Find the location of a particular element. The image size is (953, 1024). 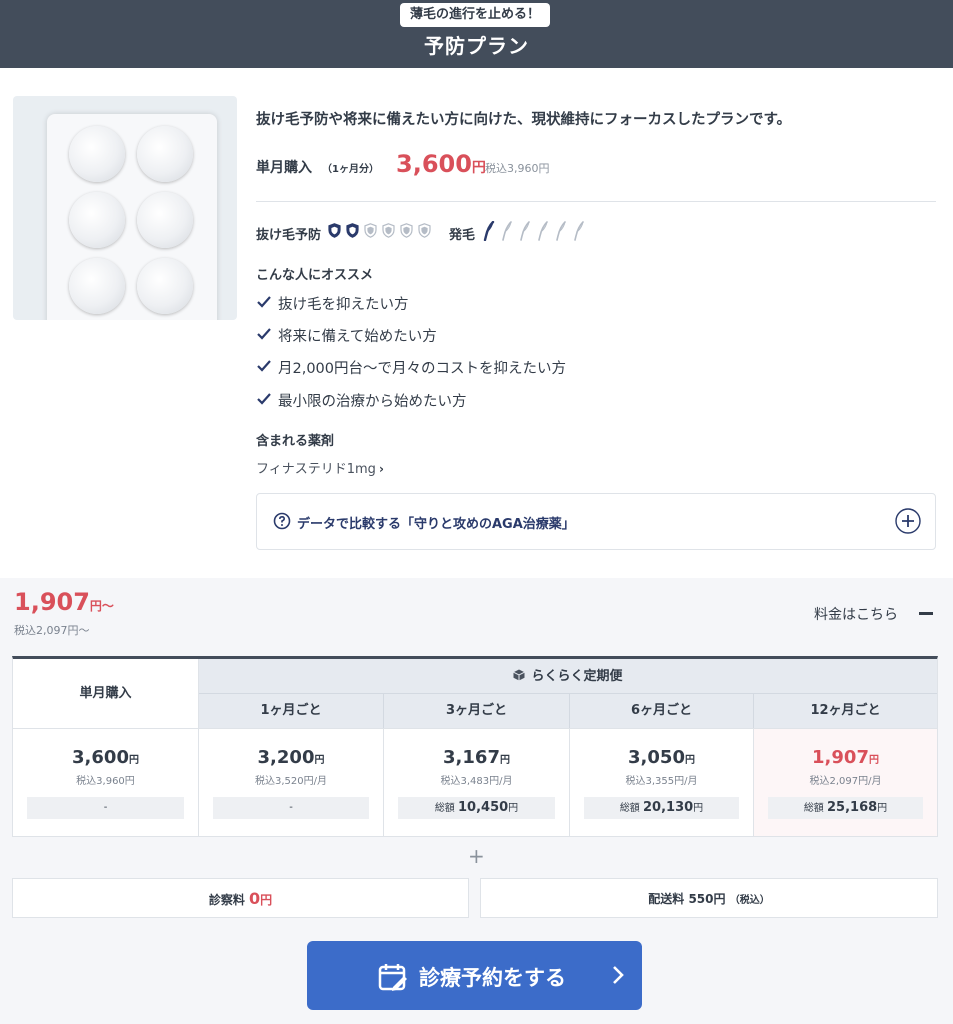

list-item: 抜け毛を抑えたい方 is located at coordinates (456, 303).